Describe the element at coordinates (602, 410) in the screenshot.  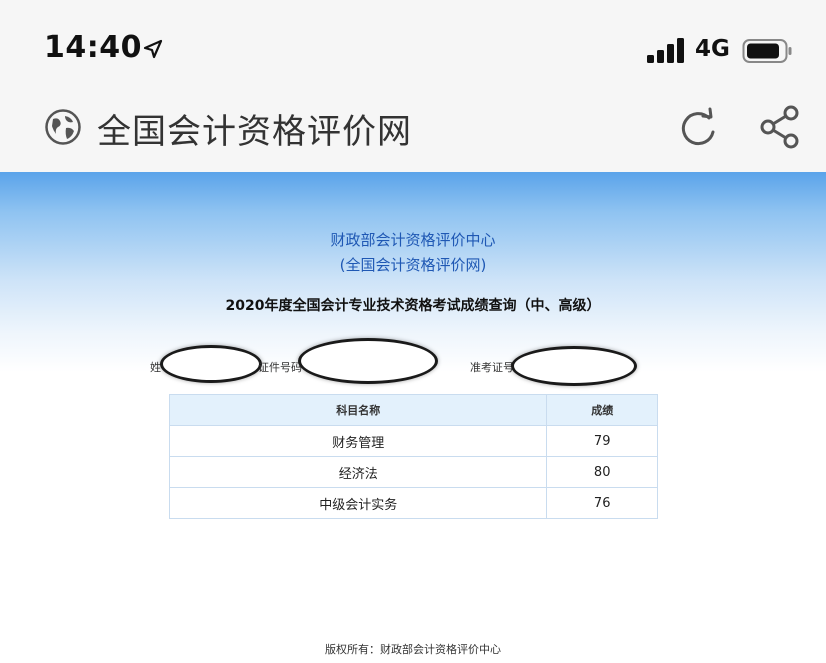
I see `header-score: 成绩` at that location.